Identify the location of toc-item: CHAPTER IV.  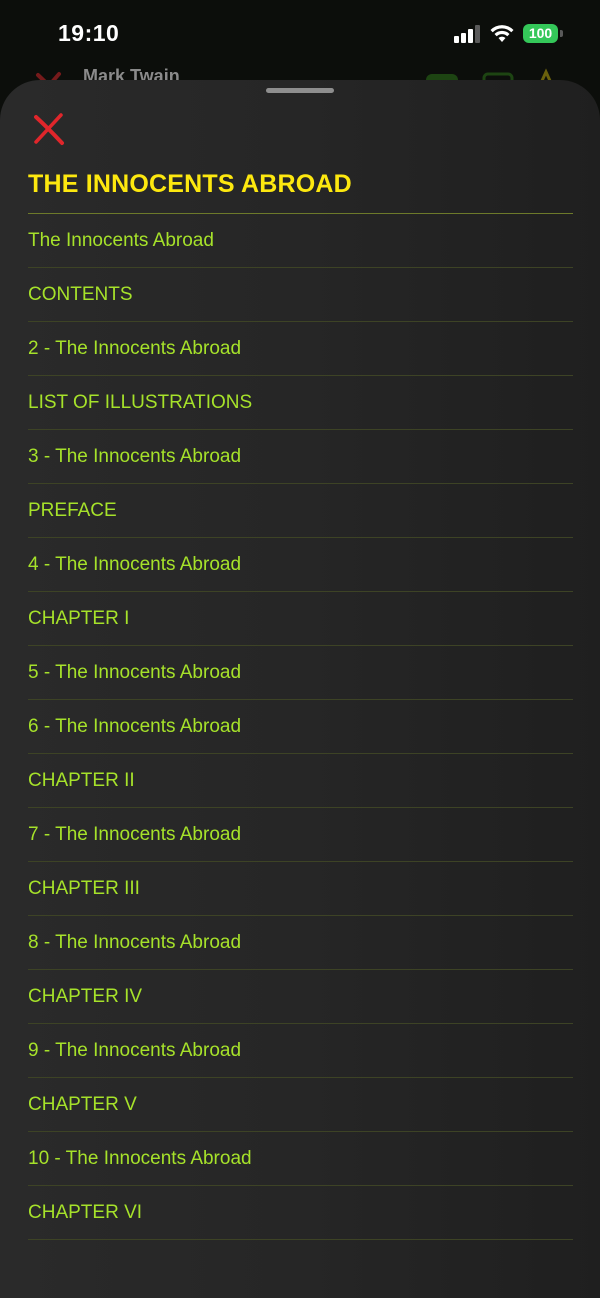
(300, 997).